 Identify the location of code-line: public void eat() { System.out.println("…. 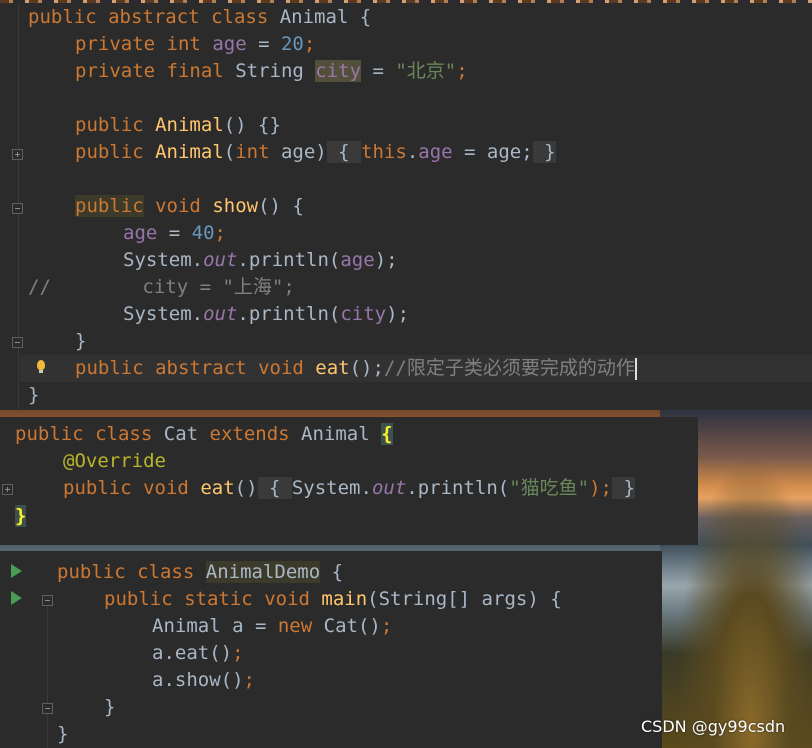
(349, 488).